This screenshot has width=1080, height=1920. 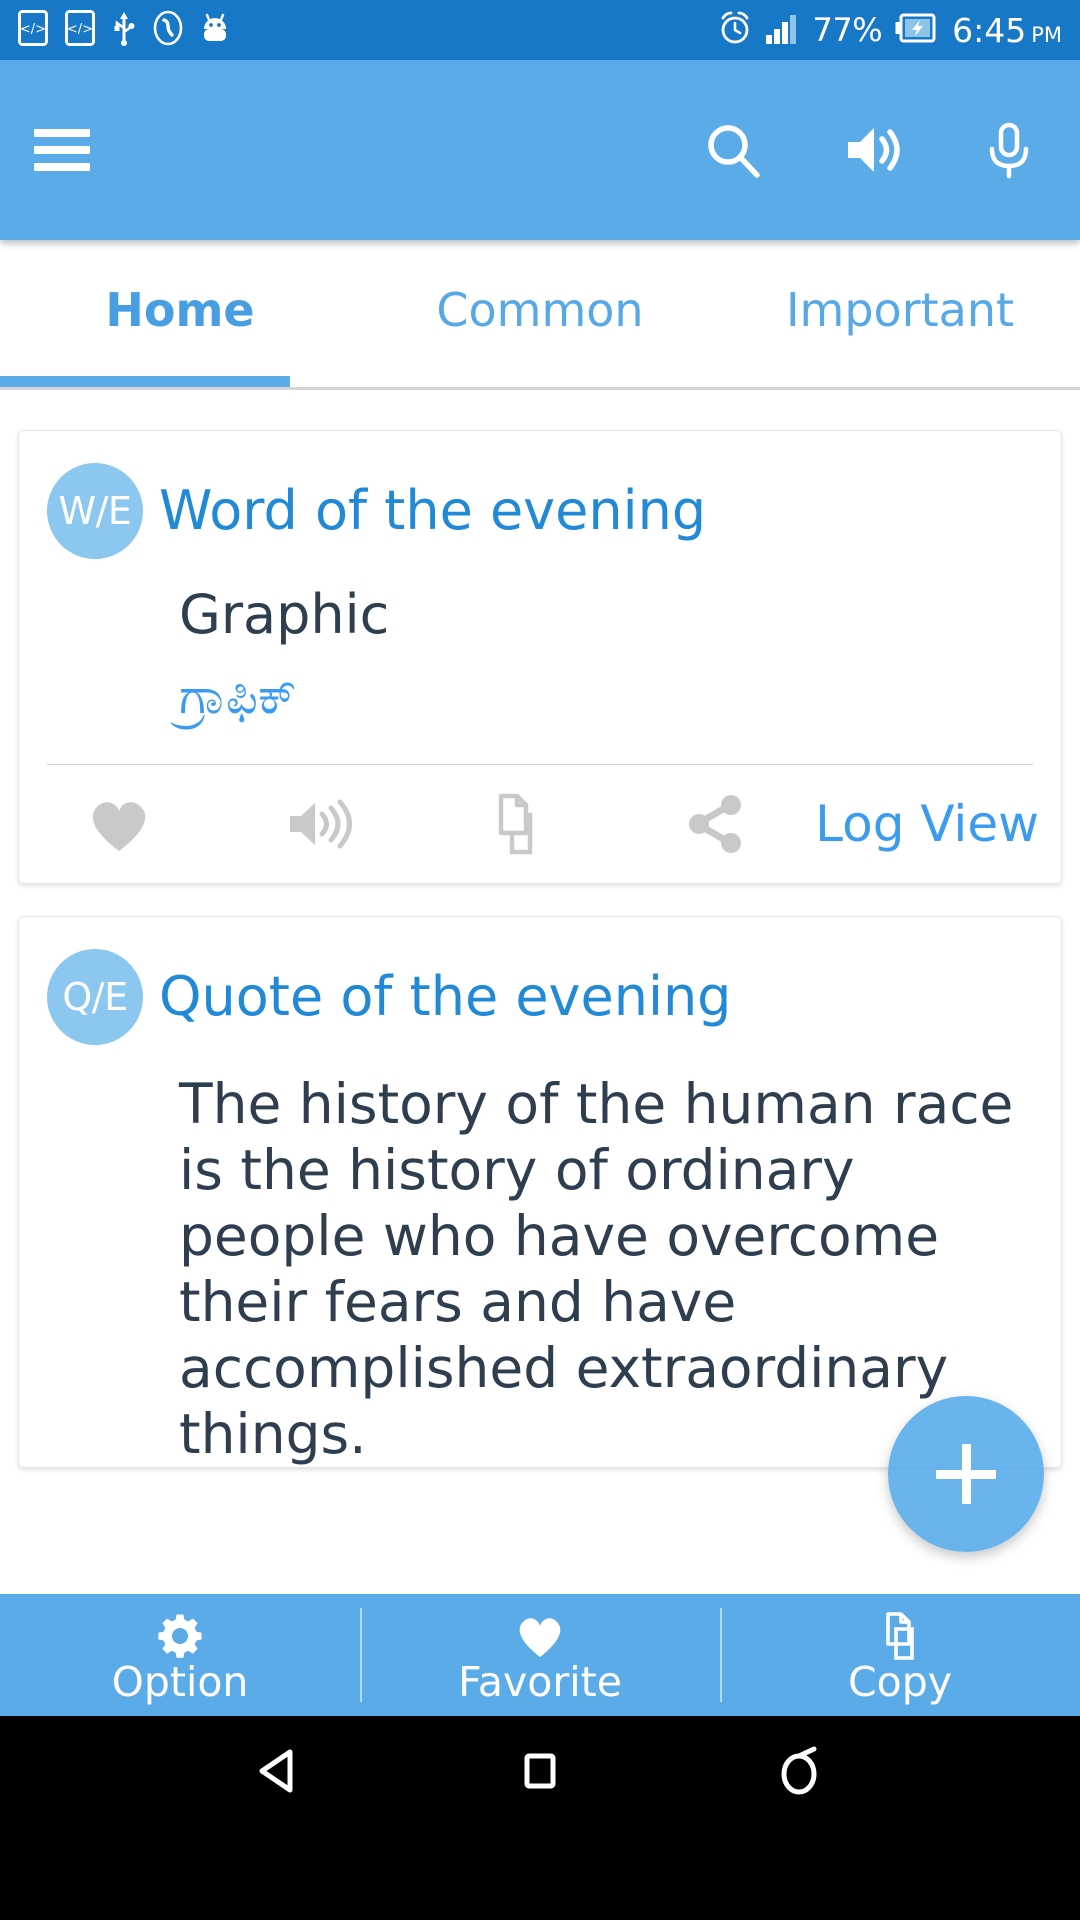 I want to click on favorite-heart-icon, so click(x=118, y=824).